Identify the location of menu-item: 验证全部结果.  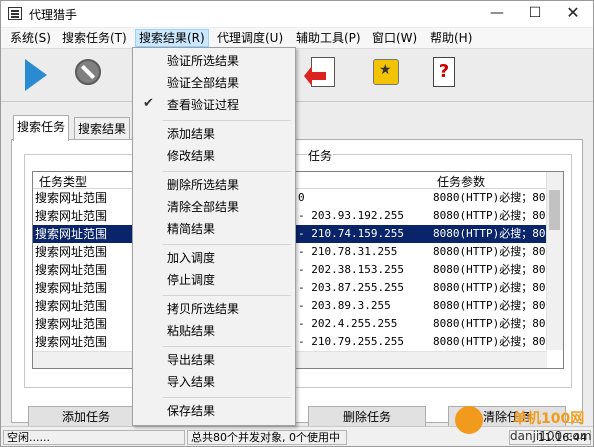
(203, 83).